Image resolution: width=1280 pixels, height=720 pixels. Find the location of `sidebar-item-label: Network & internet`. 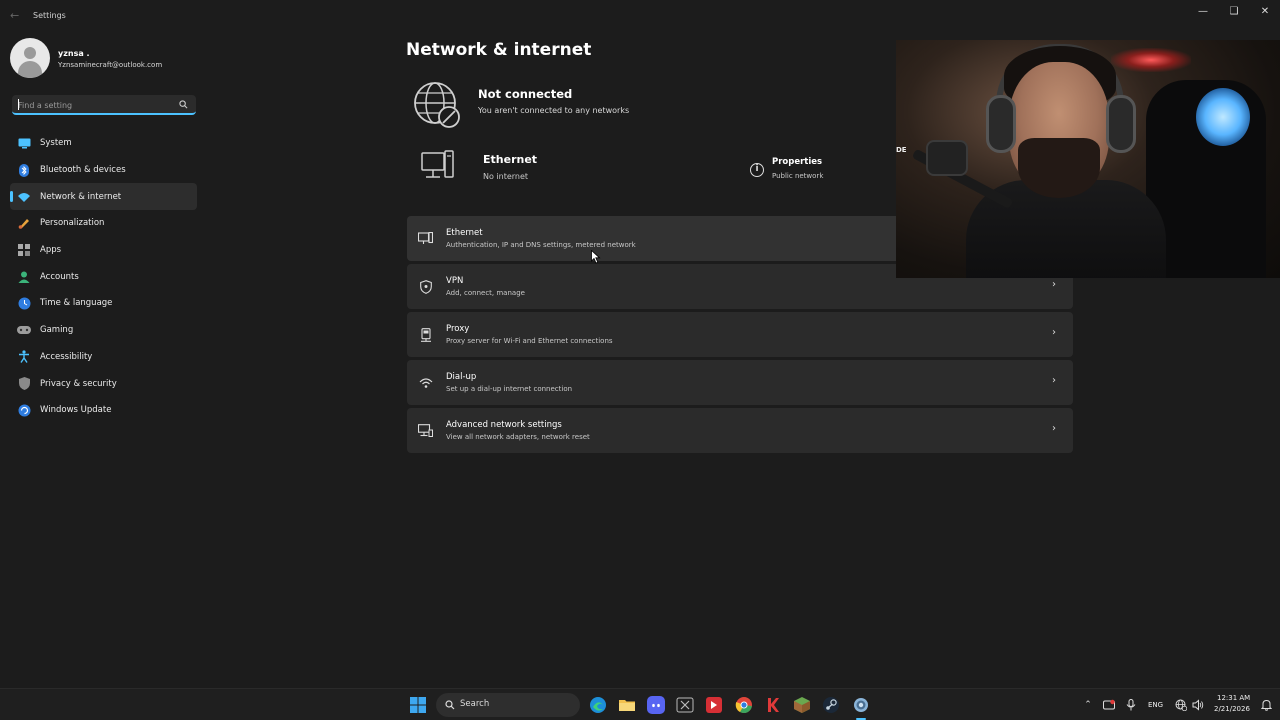

sidebar-item-label: Network & internet is located at coordinates (81, 196).